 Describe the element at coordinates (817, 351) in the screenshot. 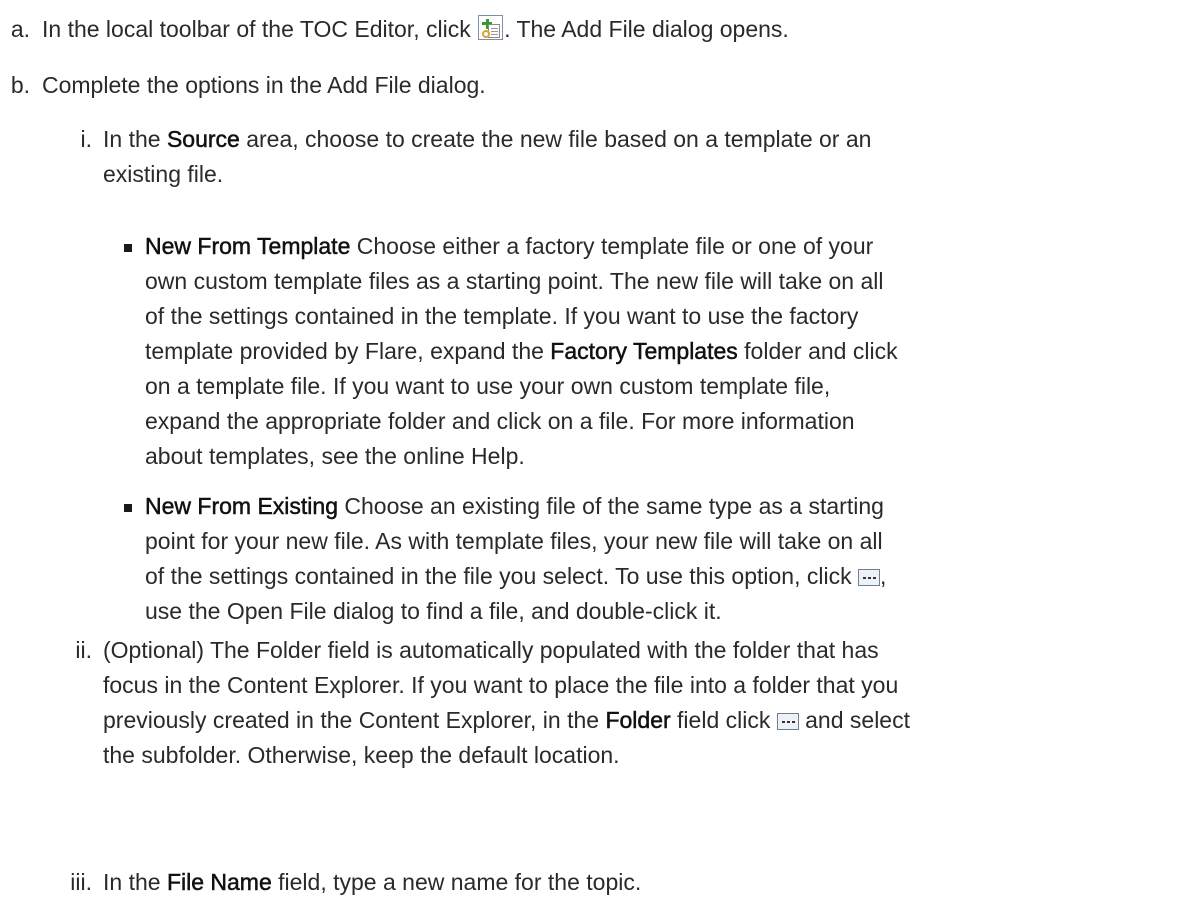

I see `text-segment: folder and click` at that location.